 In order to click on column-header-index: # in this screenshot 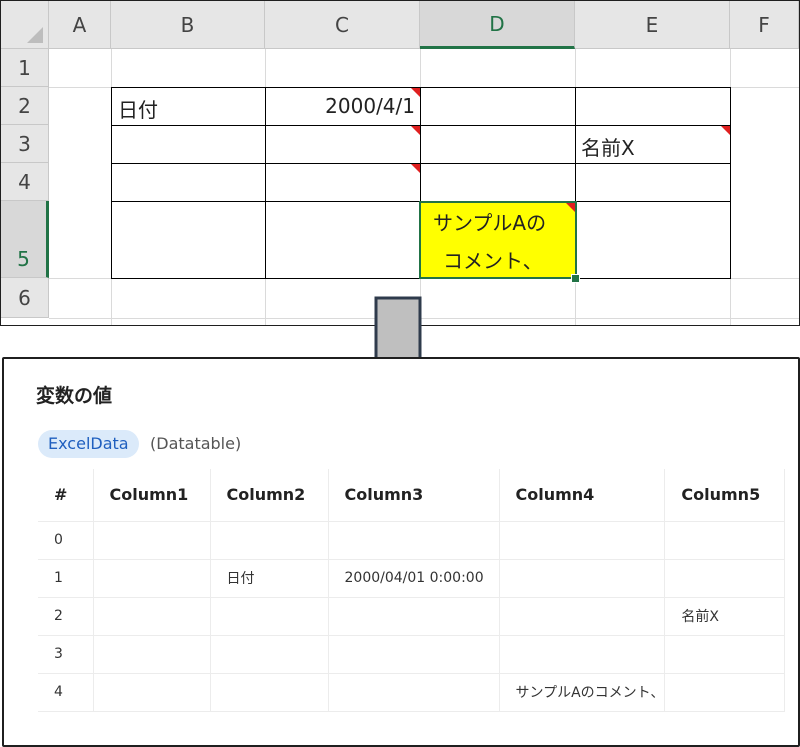, I will do `click(66, 495)`.